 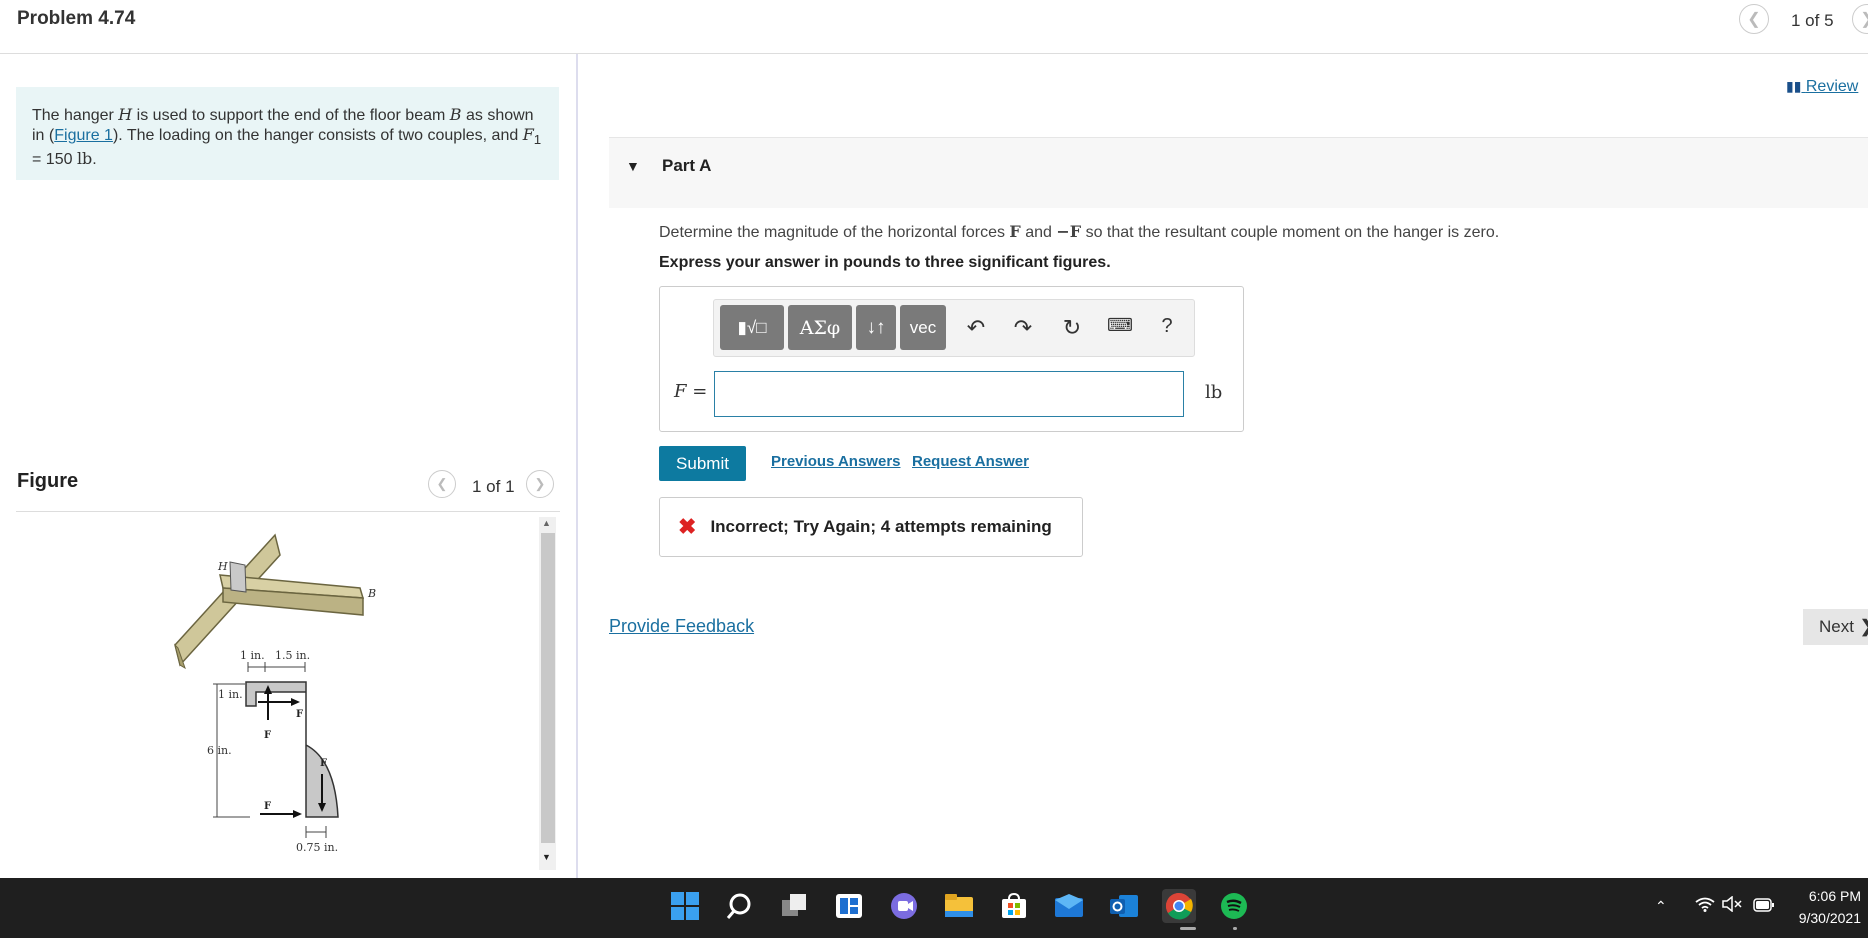 I want to click on spotify-icon, so click(x=1234, y=906).